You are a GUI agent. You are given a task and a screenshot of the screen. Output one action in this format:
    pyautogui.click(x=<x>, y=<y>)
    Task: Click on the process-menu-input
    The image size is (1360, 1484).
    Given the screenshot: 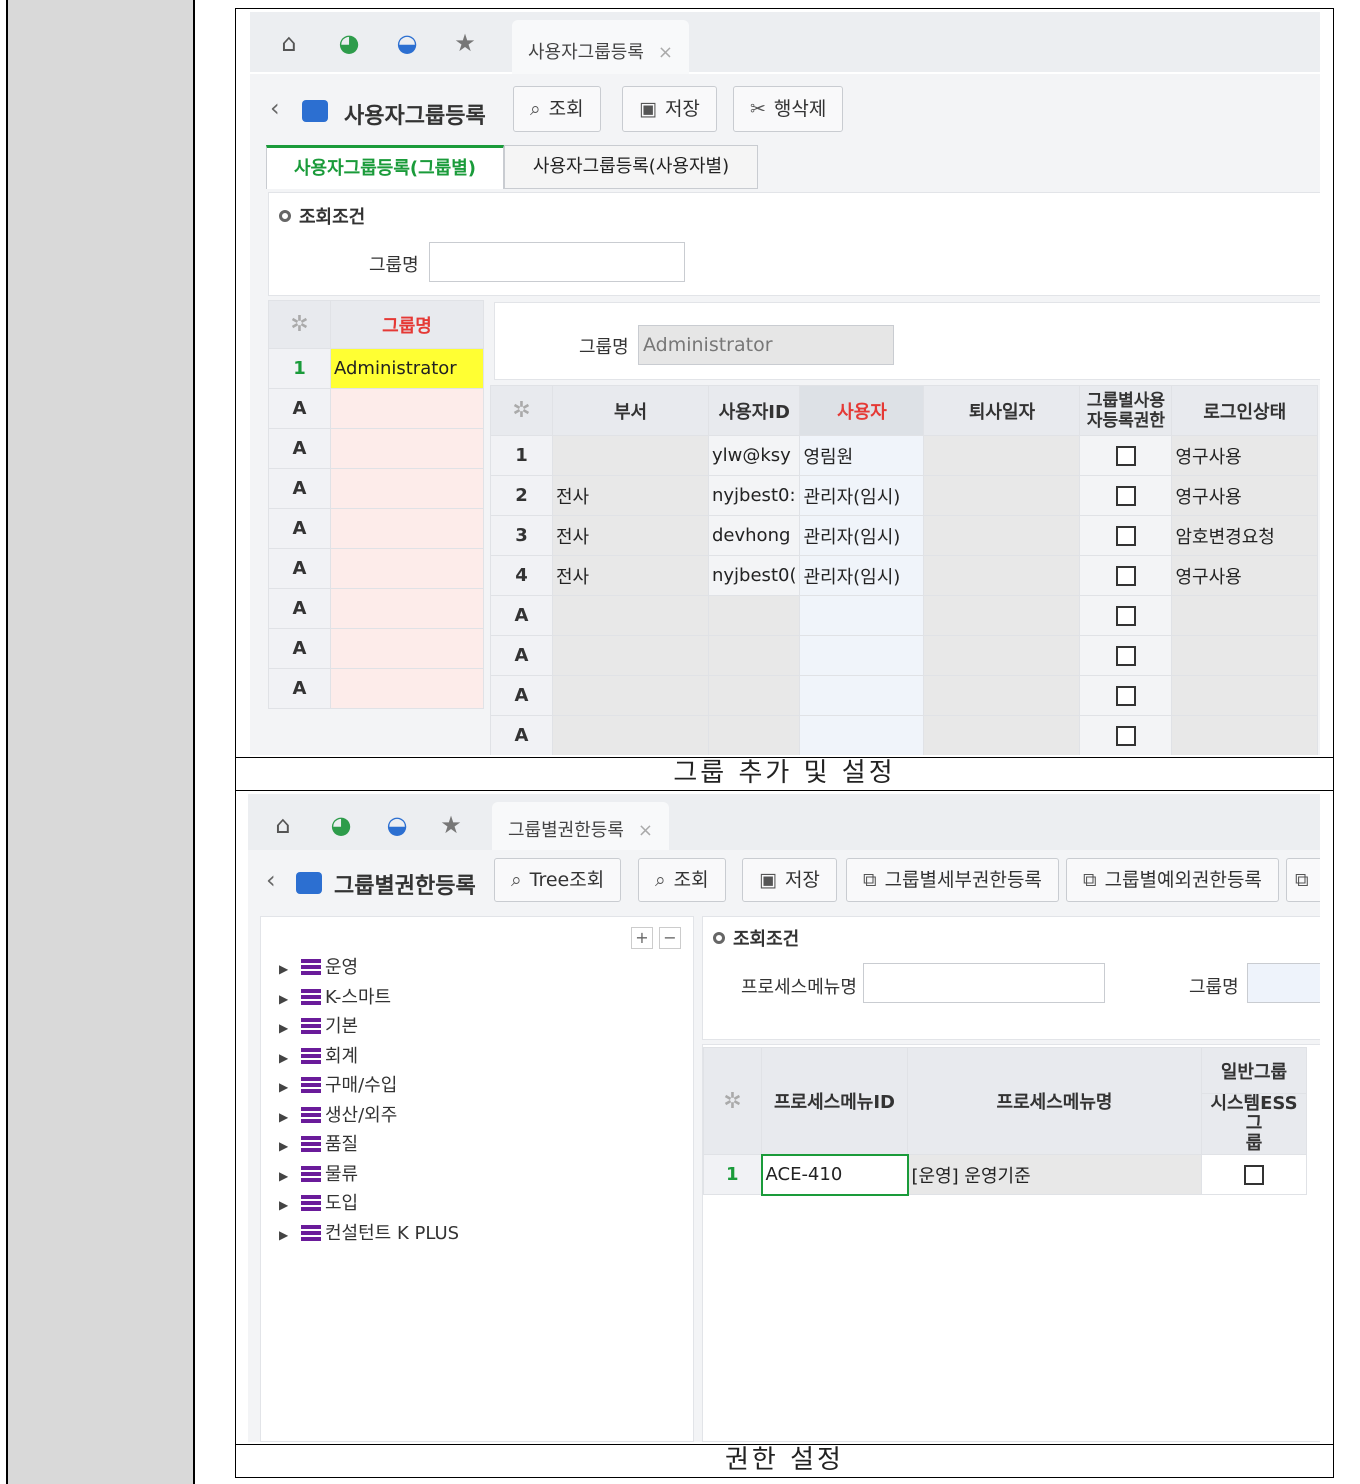 What is the action you would take?
    pyautogui.click(x=984, y=983)
    